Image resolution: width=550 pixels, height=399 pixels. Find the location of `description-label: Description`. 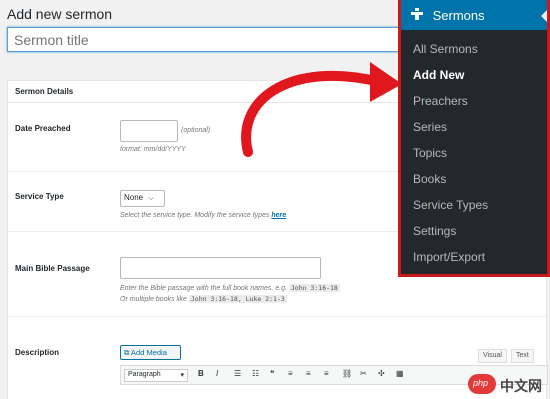

description-label: Description is located at coordinates (37, 352).